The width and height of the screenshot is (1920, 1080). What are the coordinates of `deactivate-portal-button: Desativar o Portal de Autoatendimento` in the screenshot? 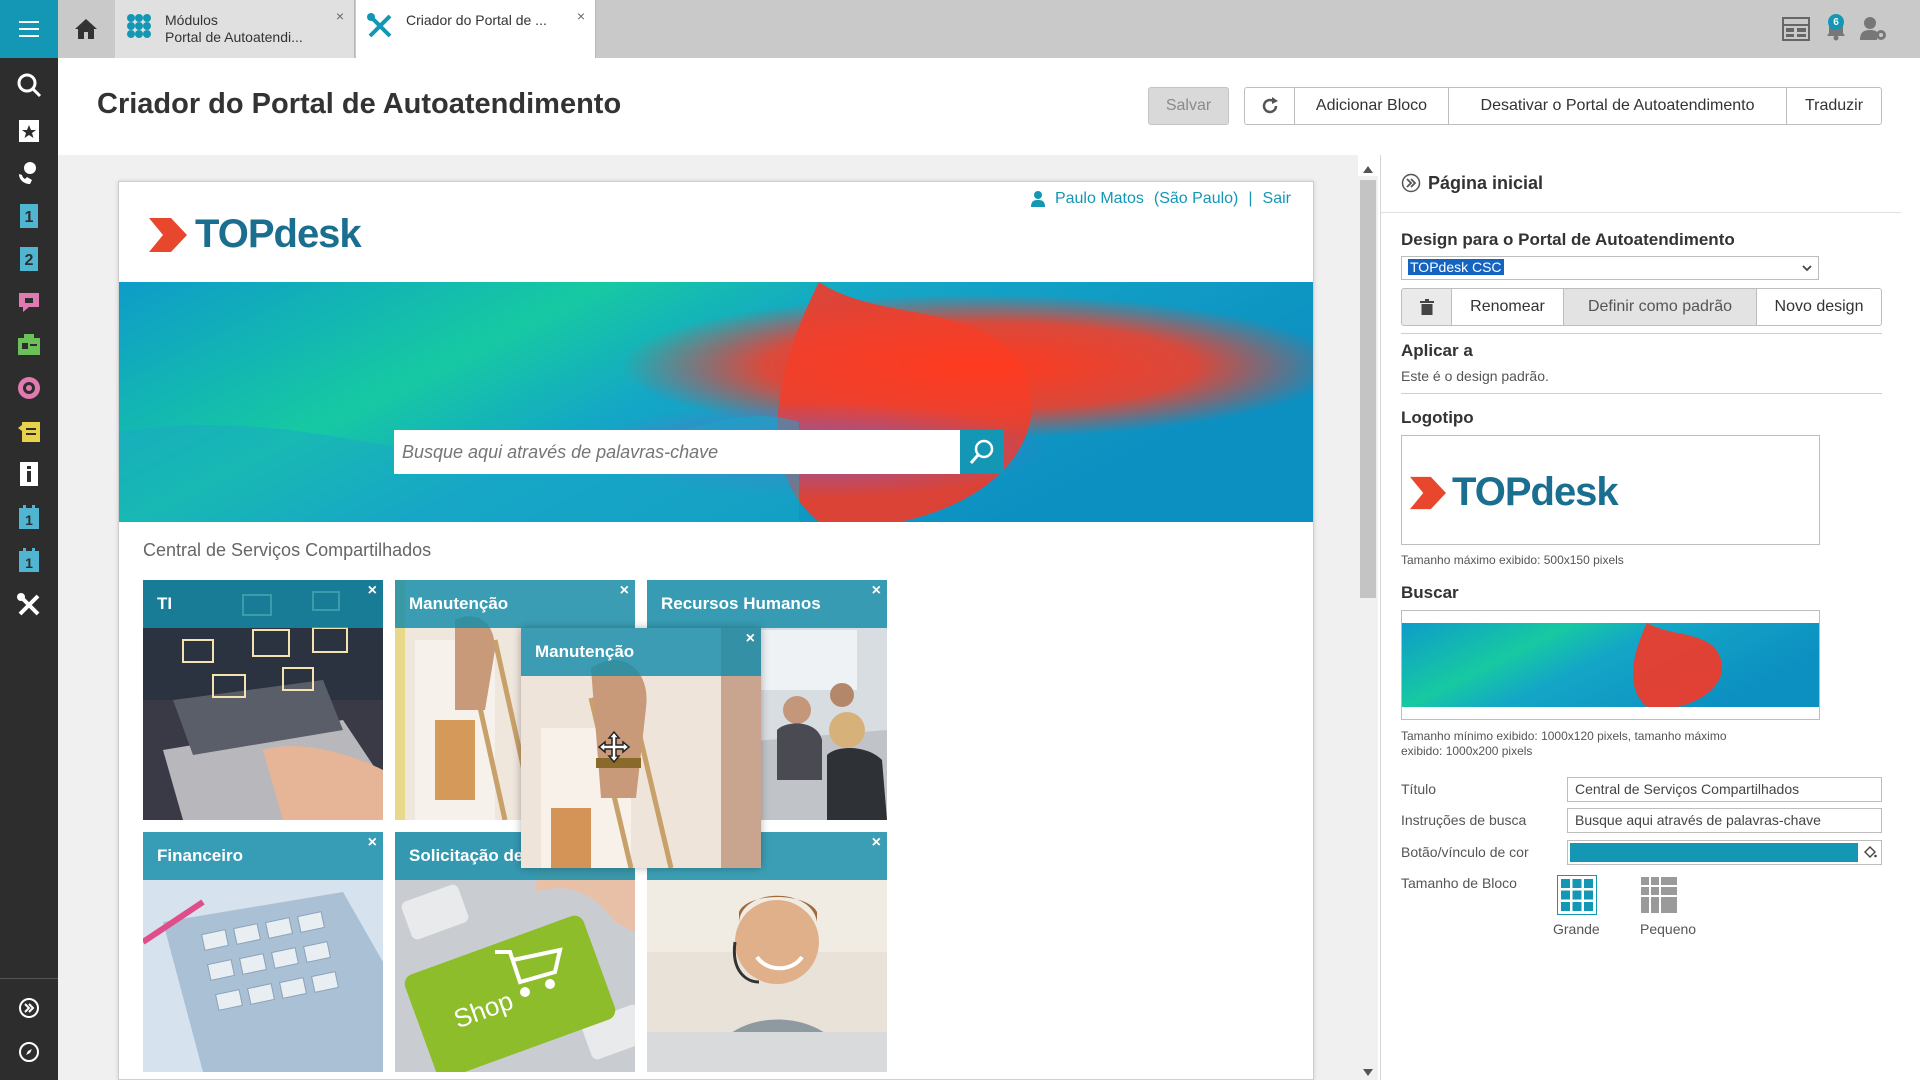 It's located at (1617, 106).